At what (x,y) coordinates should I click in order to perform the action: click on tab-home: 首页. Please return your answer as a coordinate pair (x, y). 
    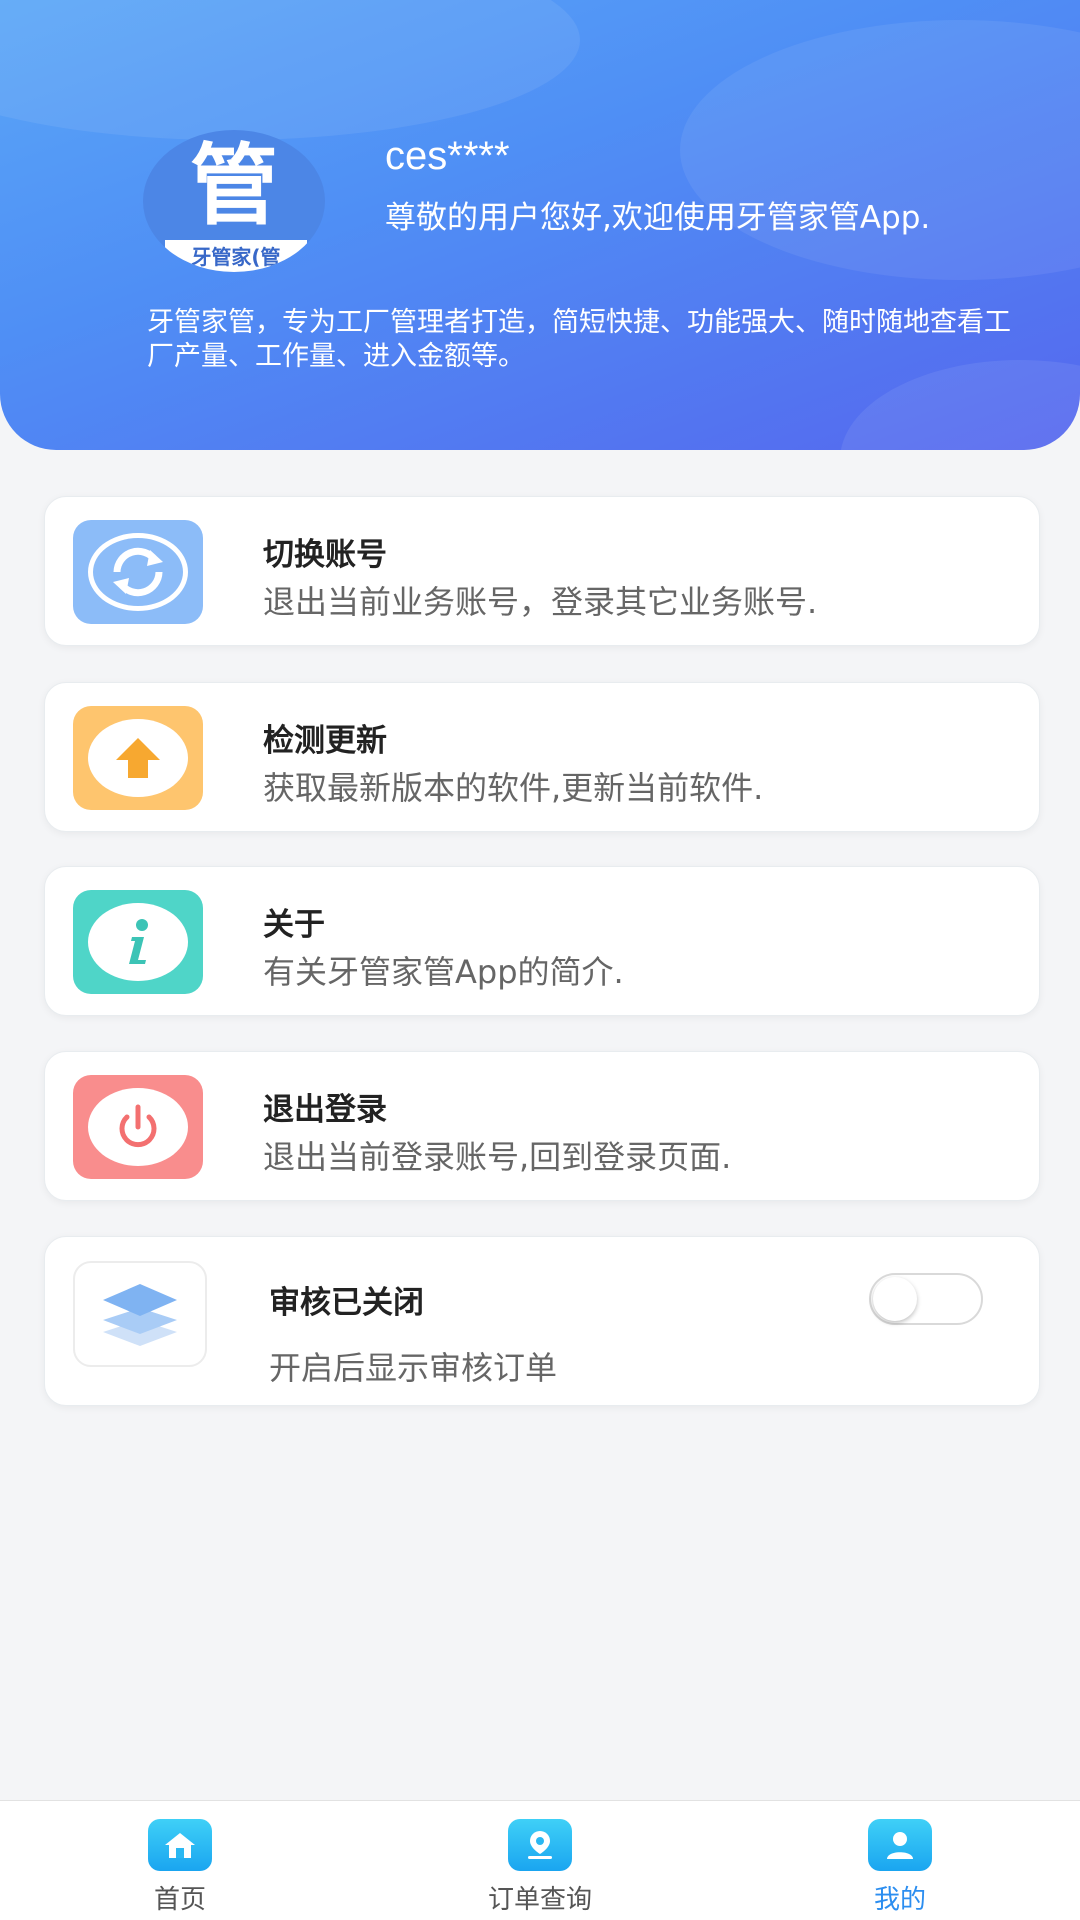
    Looking at the image, I should click on (180, 1860).